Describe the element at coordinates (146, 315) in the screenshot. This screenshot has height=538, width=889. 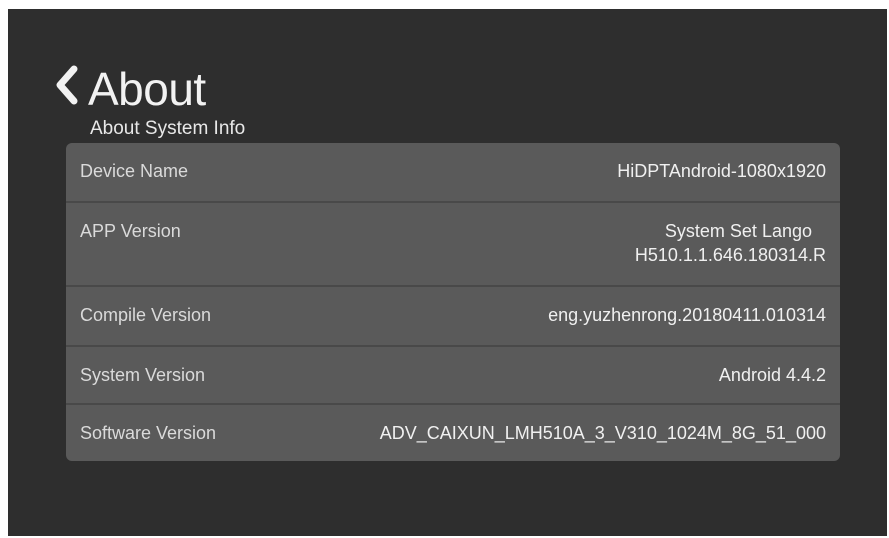
I see `compile-version-label: Compile Version` at that location.